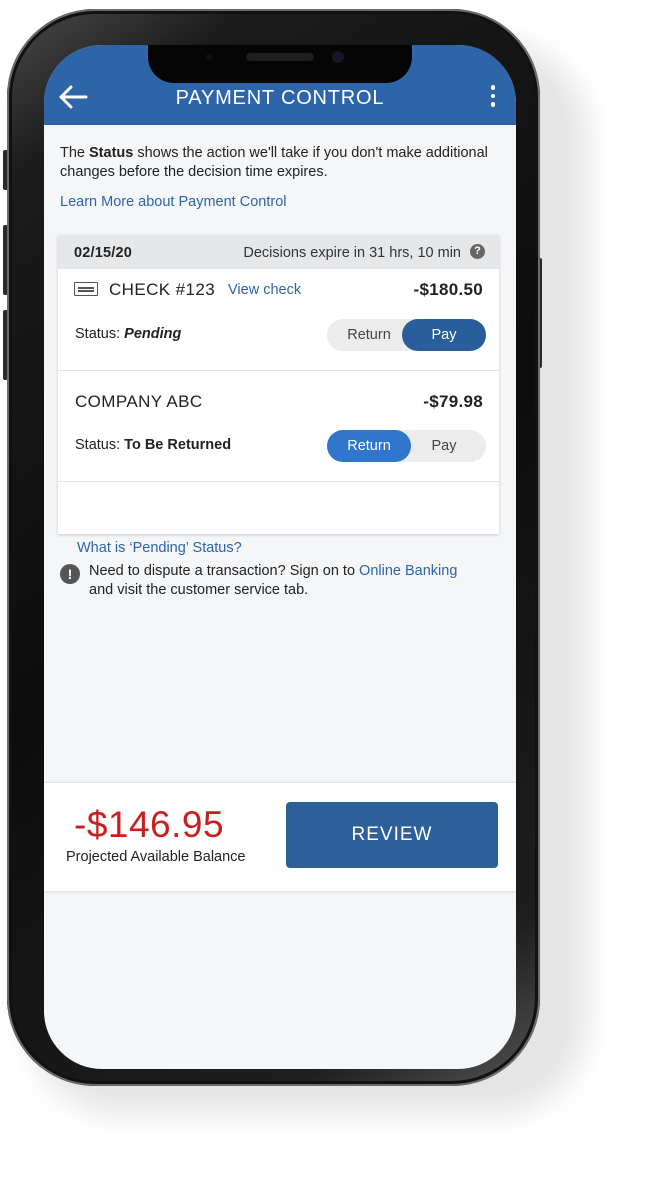  Describe the element at coordinates (493, 99) in the screenshot. I see `kebab-menu-icon` at that location.